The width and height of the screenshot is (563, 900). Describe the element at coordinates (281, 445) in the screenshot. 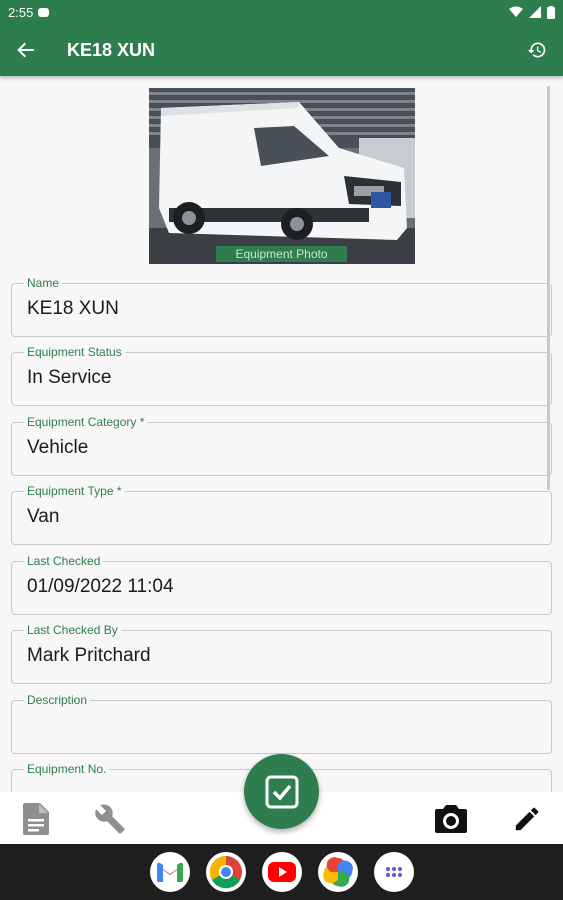

I see `equipment-category-field: Equipment Category * Vehicle` at that location.